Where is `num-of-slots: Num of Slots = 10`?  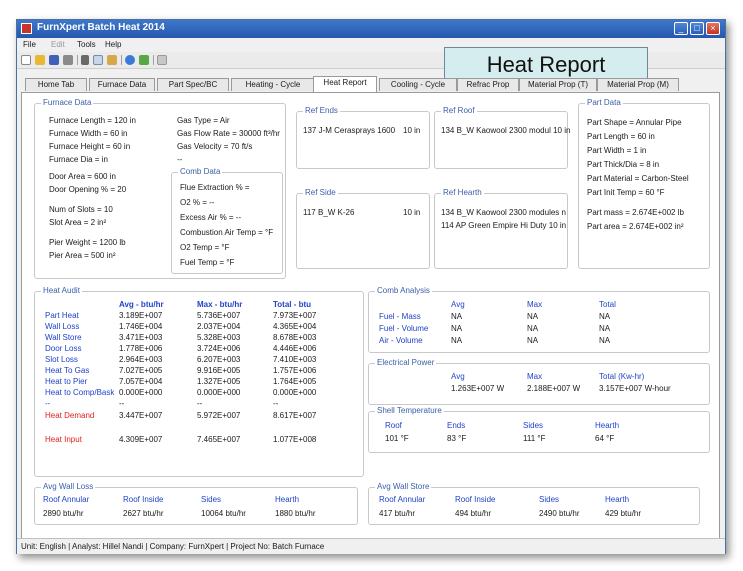
num-of-slots: Num of Slots = 10 is located at coordinates (81, 209).